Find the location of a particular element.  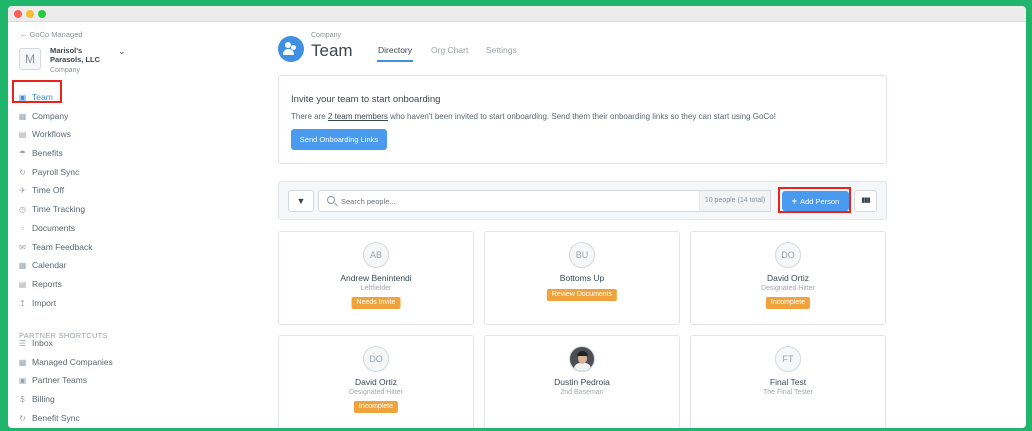

sidebar-item-documents: ▫ Documents is located at coordinates (46, 228).